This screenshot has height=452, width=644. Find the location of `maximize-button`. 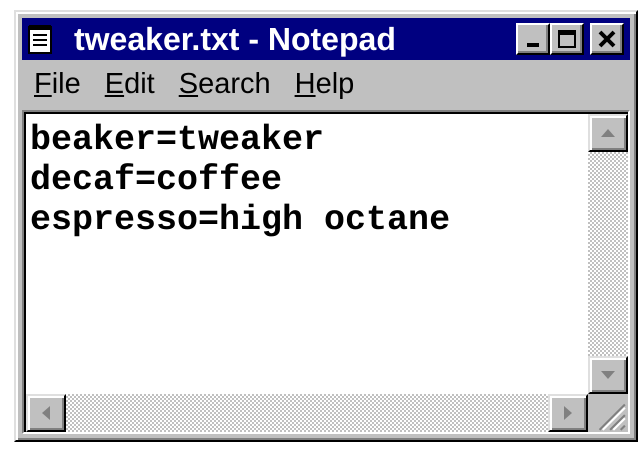

maximize-button is located at coordinates (567, 39).